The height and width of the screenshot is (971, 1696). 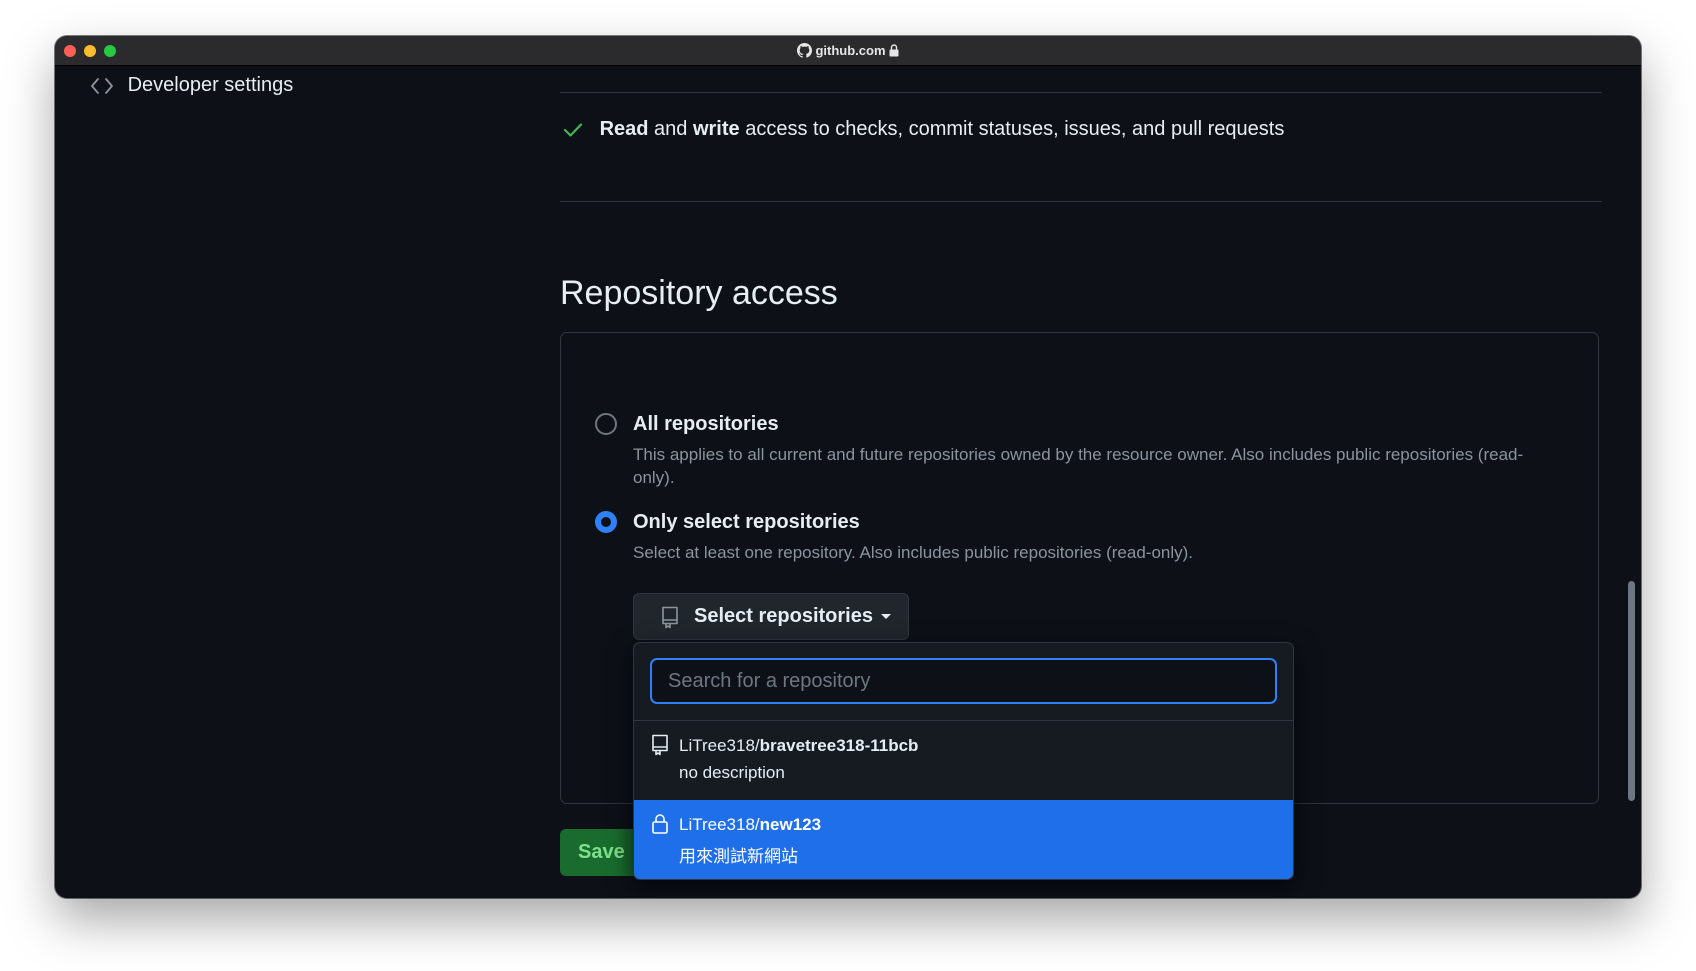 I want to click on search-container, so click(x=963, y=682).